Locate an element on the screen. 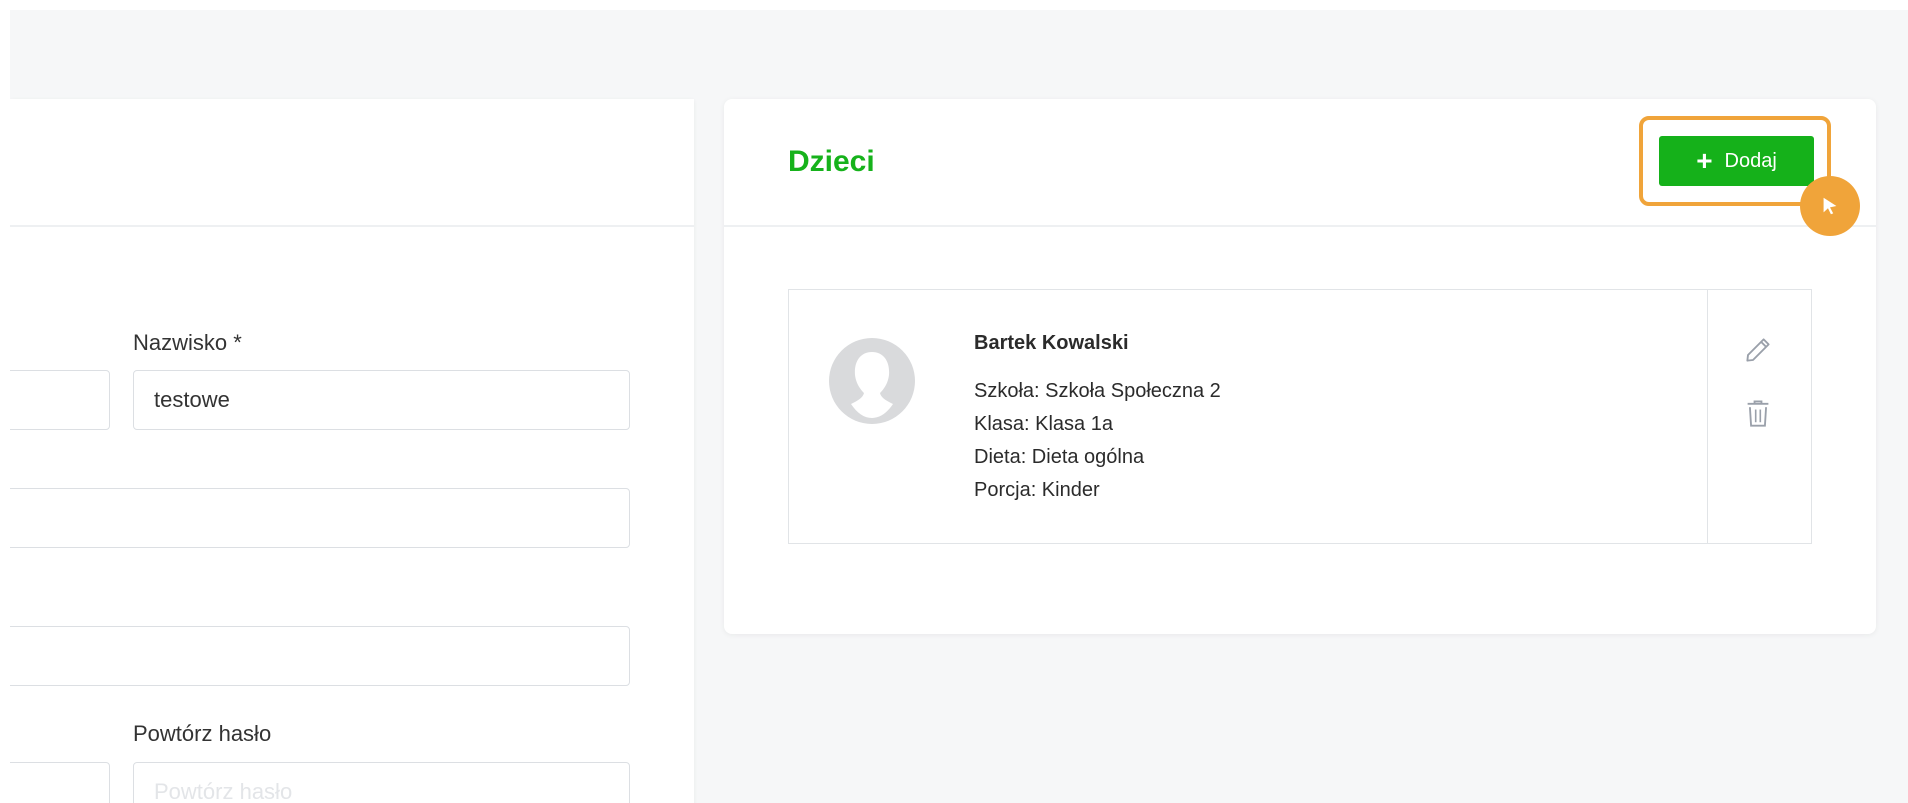 The width and height of the screenshot is (1908, 803). pencil-icon is located at coordinates (1758, 350).